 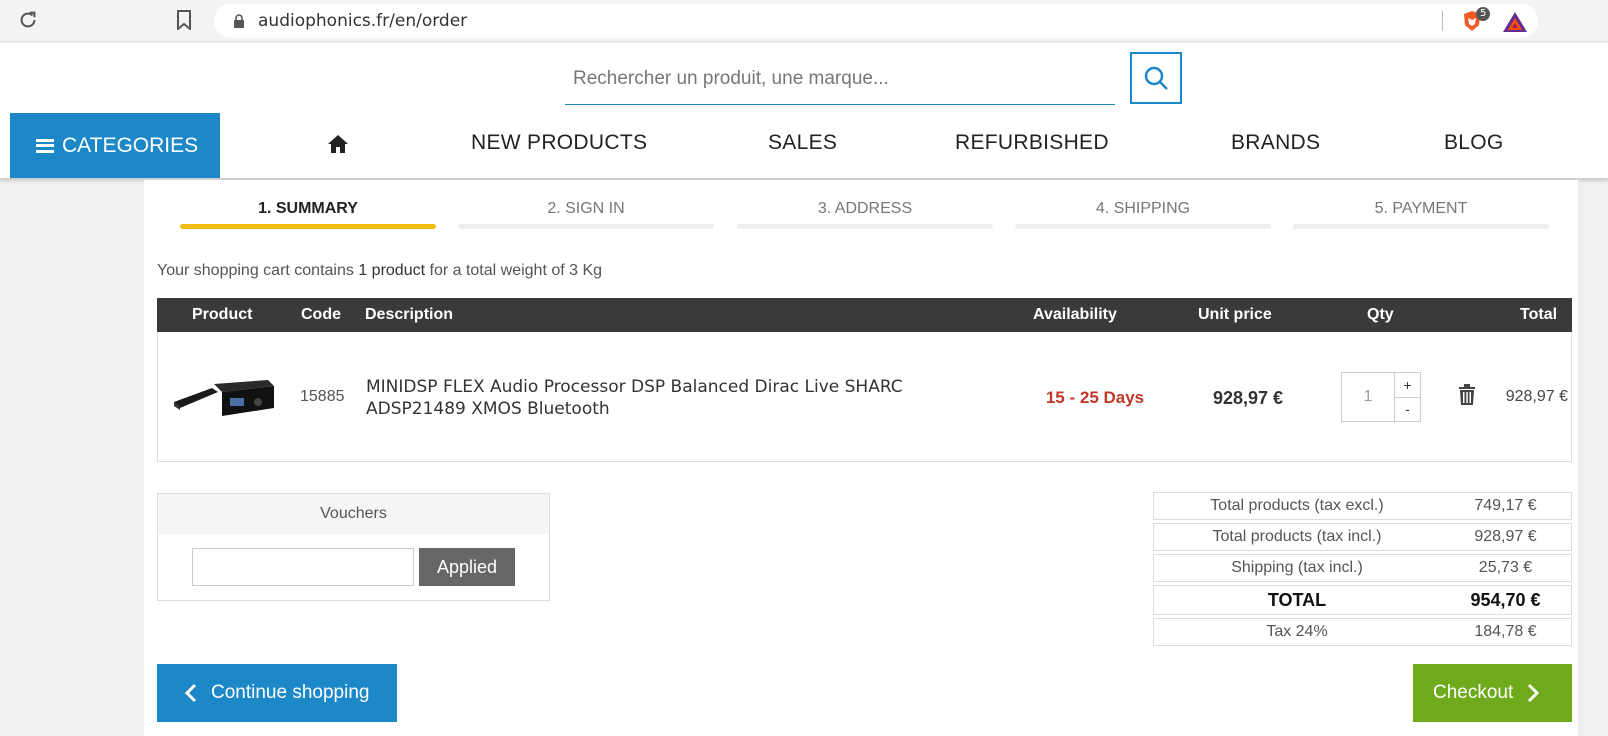 I want to click on step-shipping: 4. SHIPPING, so click(x=1143, y=209).